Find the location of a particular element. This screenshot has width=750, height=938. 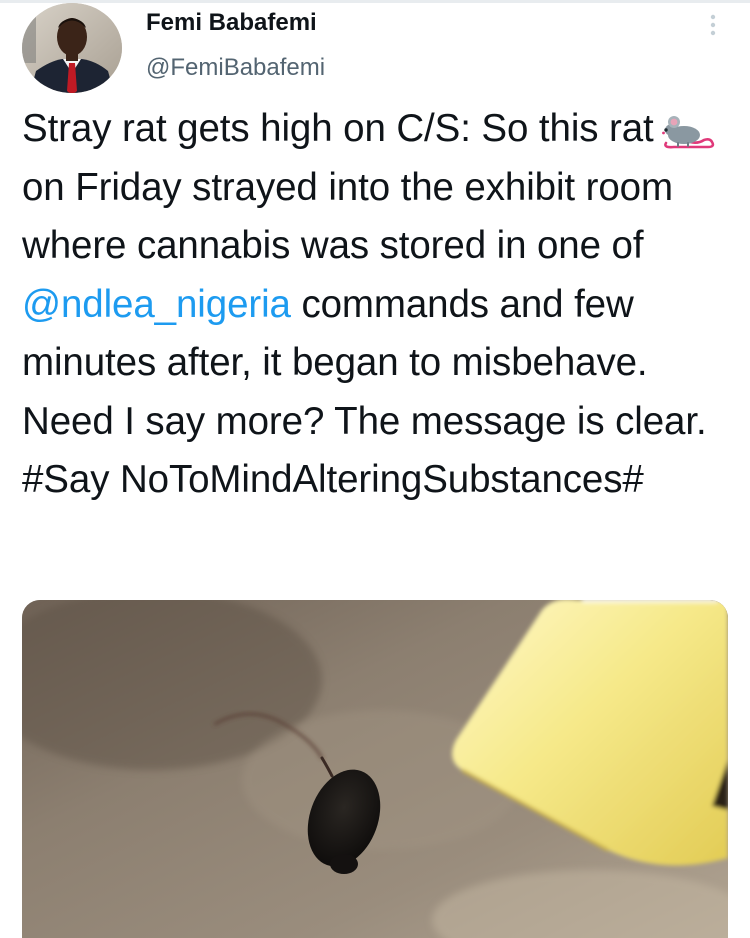

tweet-text-part1: Stray rat gets high on C/S: So this rat is located at coordinates (338, 128).